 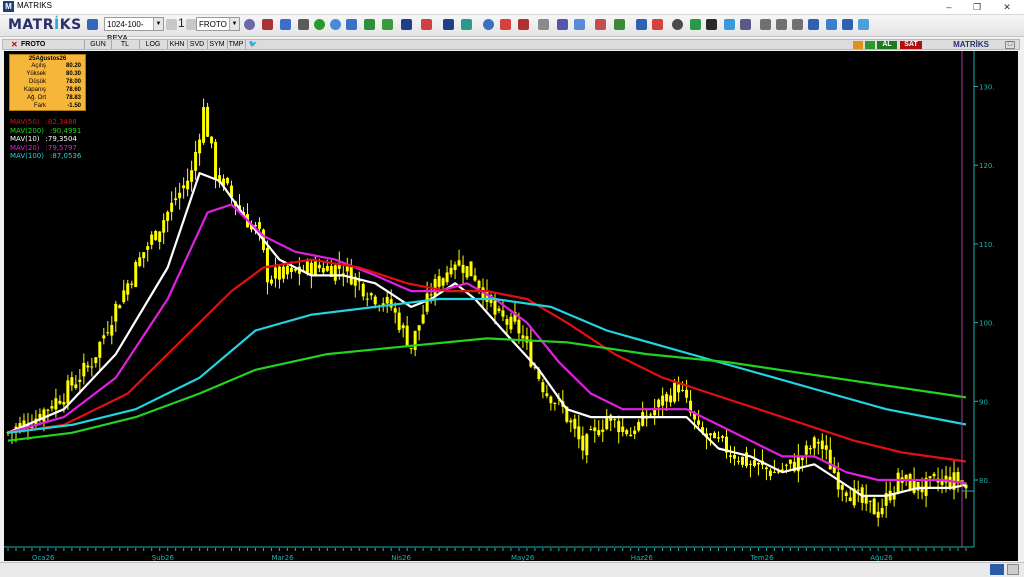 I want to click on crosshair-icon, so click(x=267, y=24).